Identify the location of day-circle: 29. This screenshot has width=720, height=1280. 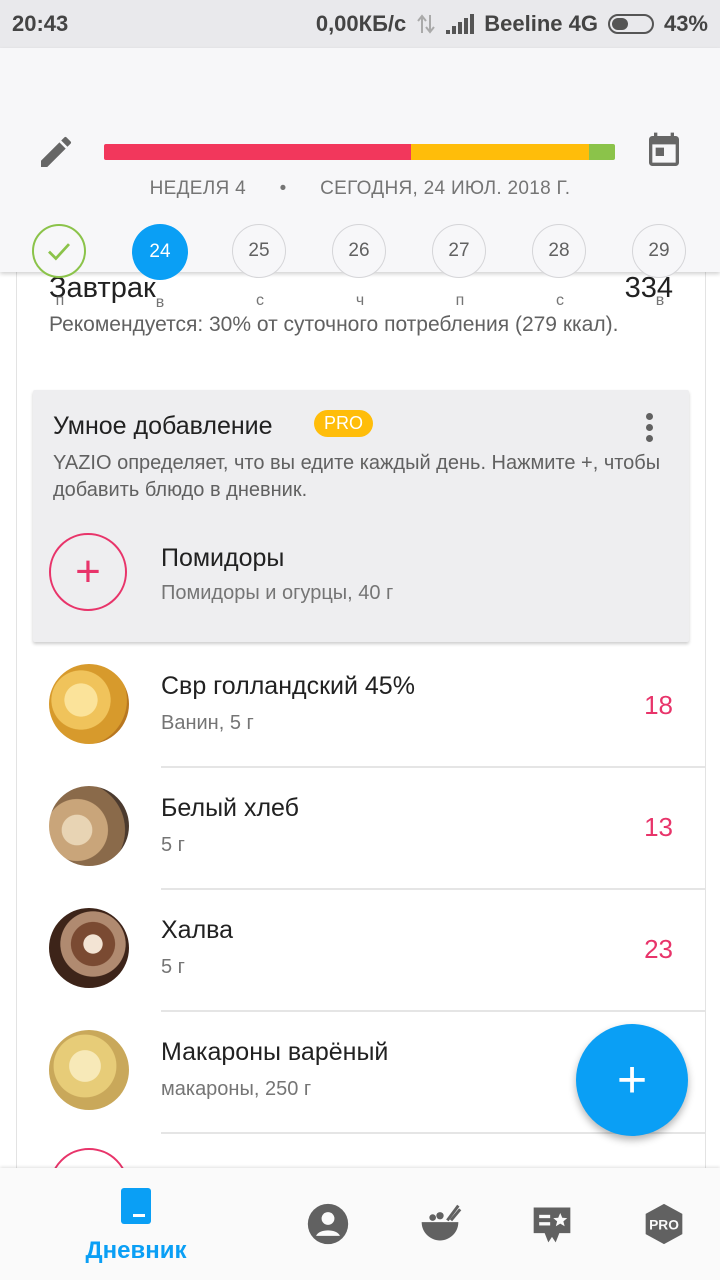
(659, 251).